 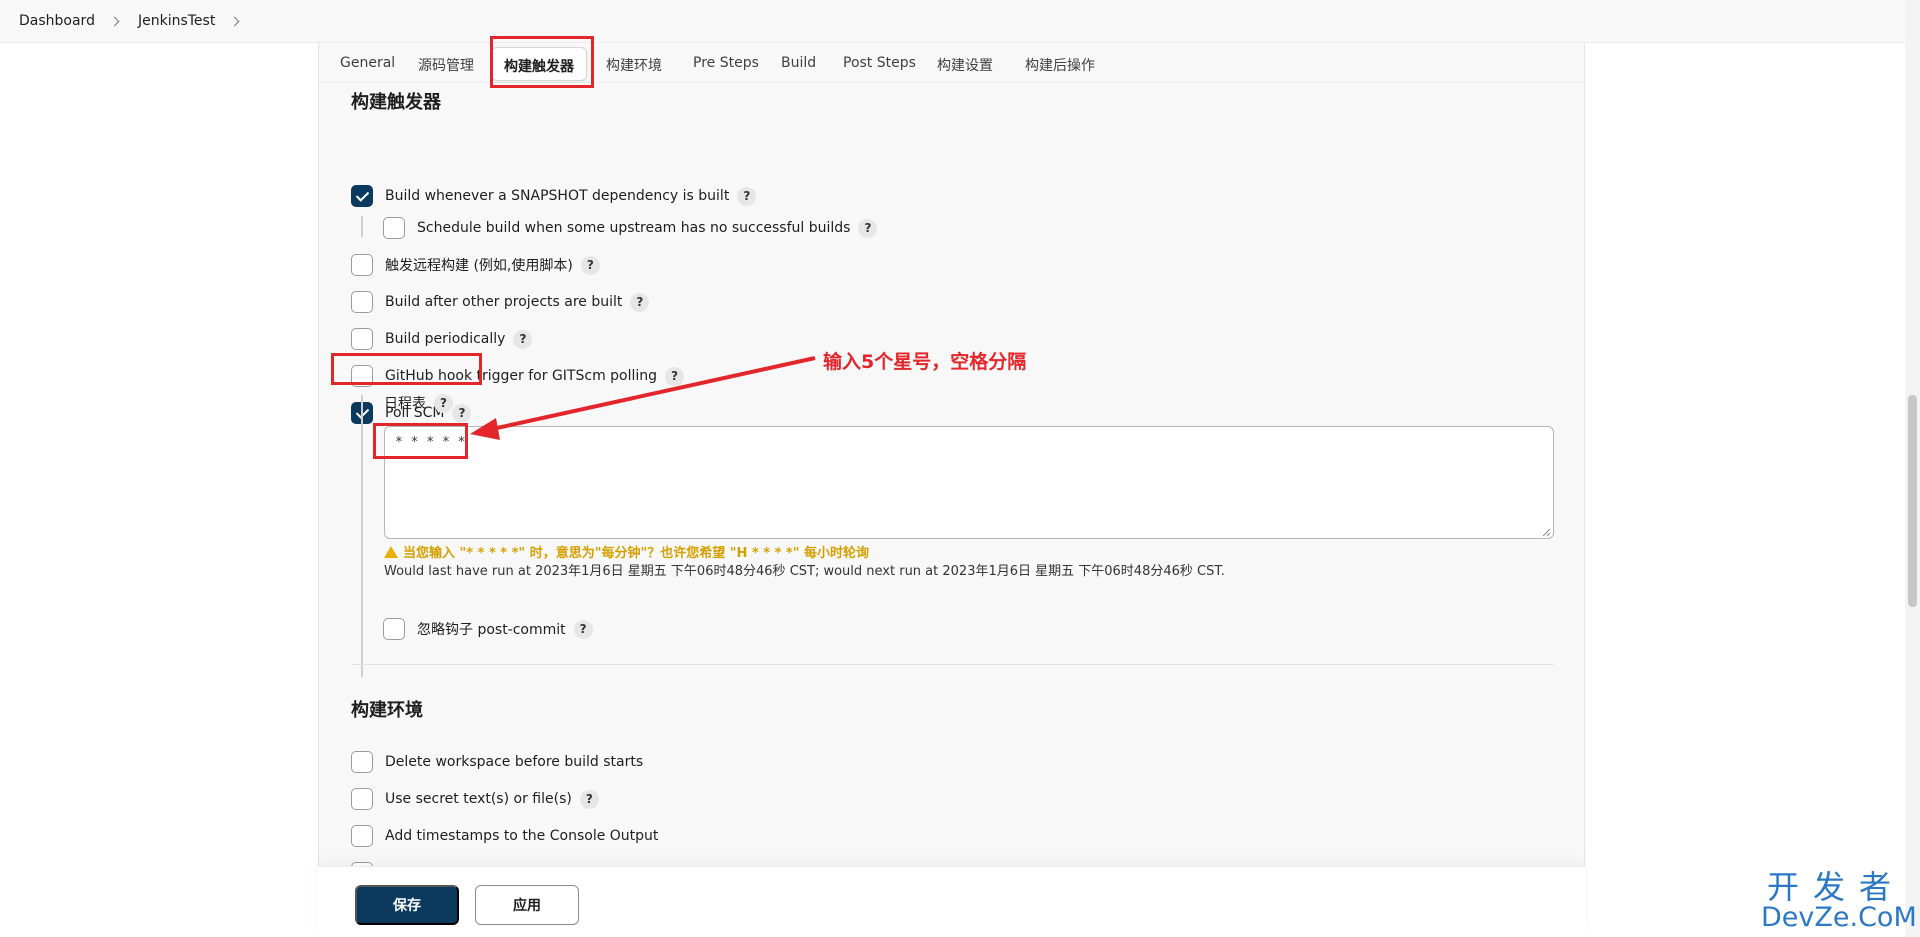 What do you see at coordinates (726, 63) in the screenshot?
I see `tab-pre-steps: Pre Steps` at bounding box center [726, 63].